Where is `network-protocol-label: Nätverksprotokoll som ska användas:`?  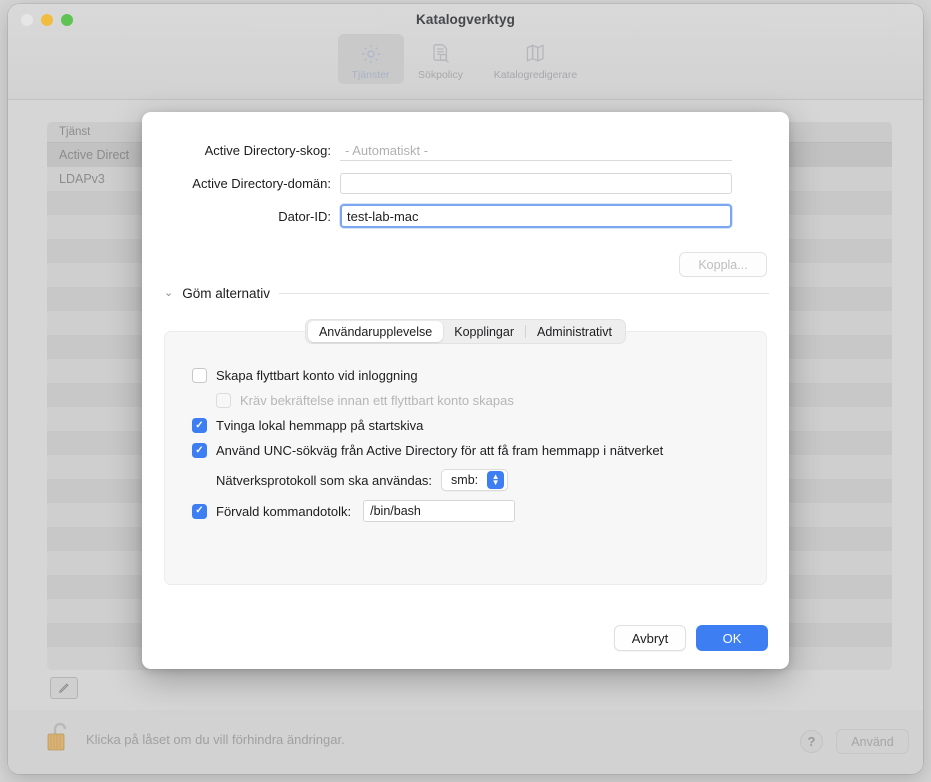 network-protocol-label: Nätverksprotokoll som ska användas: is located at coordinates (324, 480).